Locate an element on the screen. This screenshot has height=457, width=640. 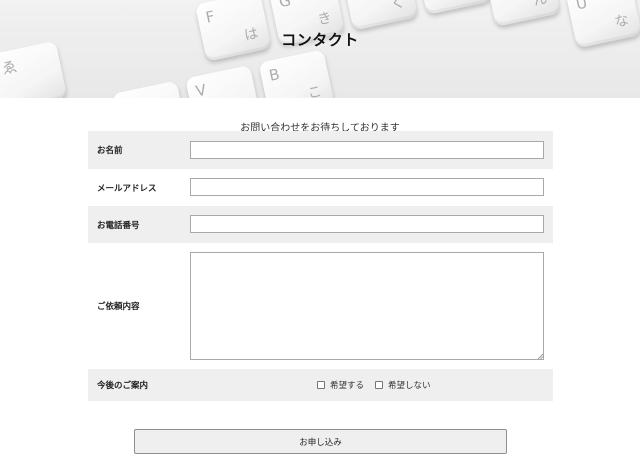
email-label: メールアドレス is located at coordinates (127, 188).